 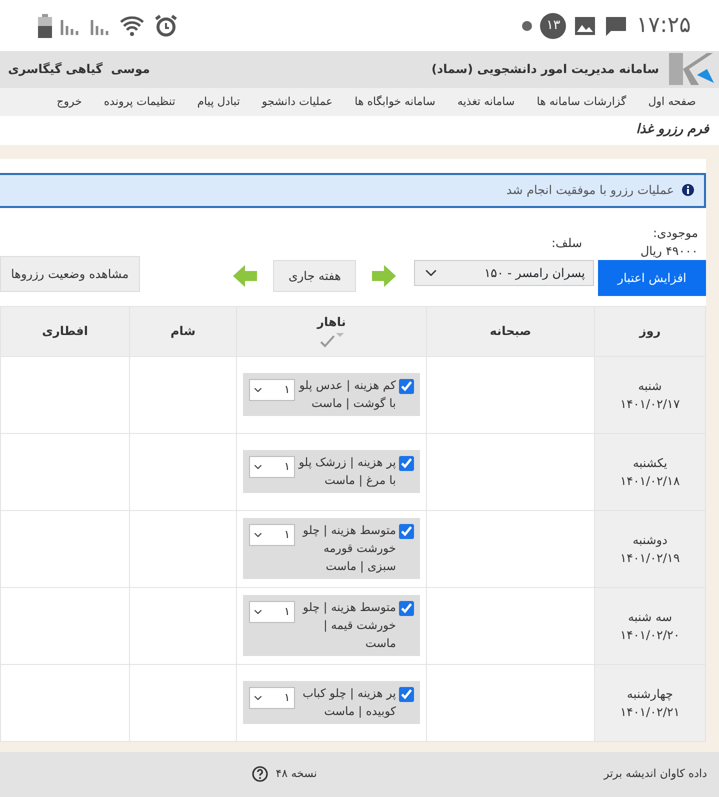 What do you see at coordinates (616, 25) in the screenshot?
I see `chat-icon` at bounding box center [616, 25].